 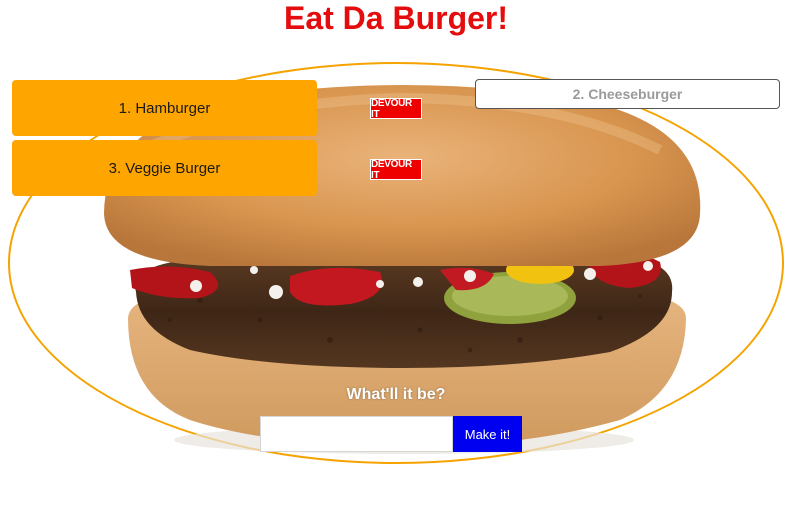 What do you see at coordinates (356, 434) in the screenshot?
I see `burger-name-input` at bounding box center [356, 434].